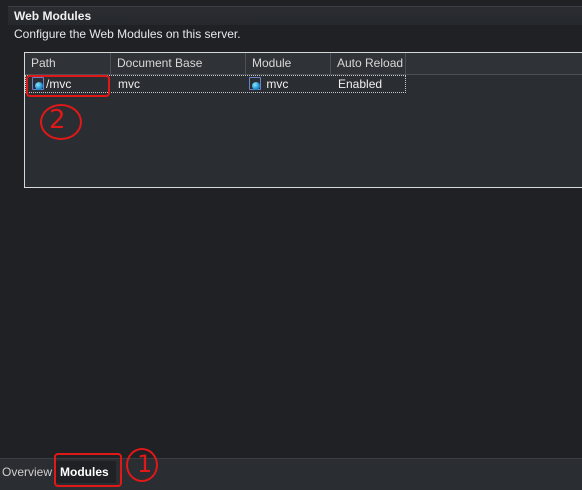 The height and width of the screenshot is (490, 582). What do you see at coordinates (368, 63) in the screenshot?
I see `column-header-auto-reload: Auto Reload` at bounding box center [368, 63].